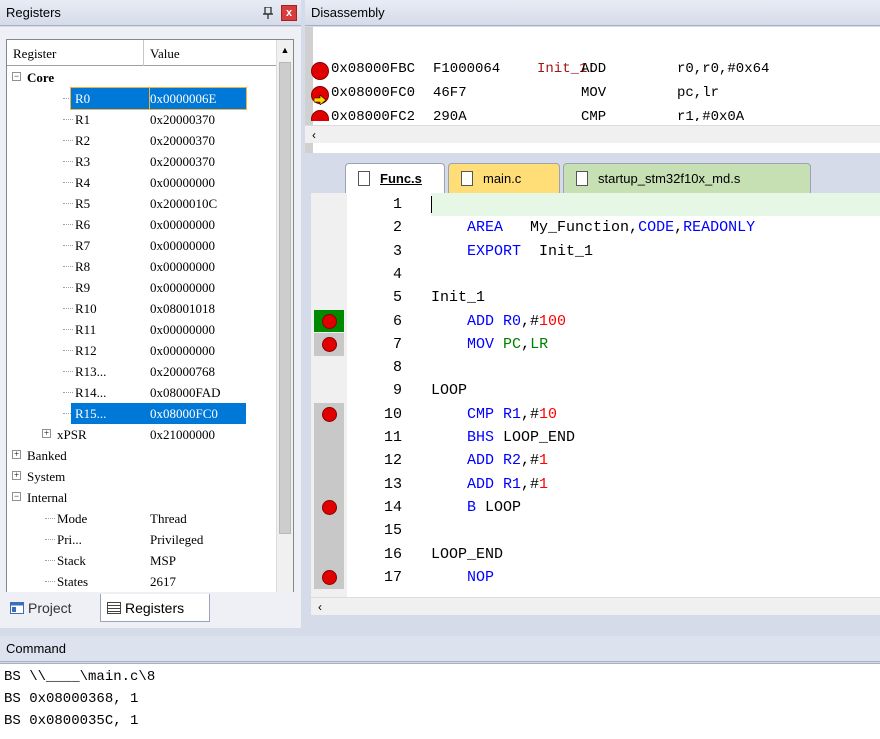 The height and width of the screenshot is (739, 880). Describe the element at coordinates (595, 251) in the screenshot. I see `code-line: 3 EXPORT Init_1` at that location.